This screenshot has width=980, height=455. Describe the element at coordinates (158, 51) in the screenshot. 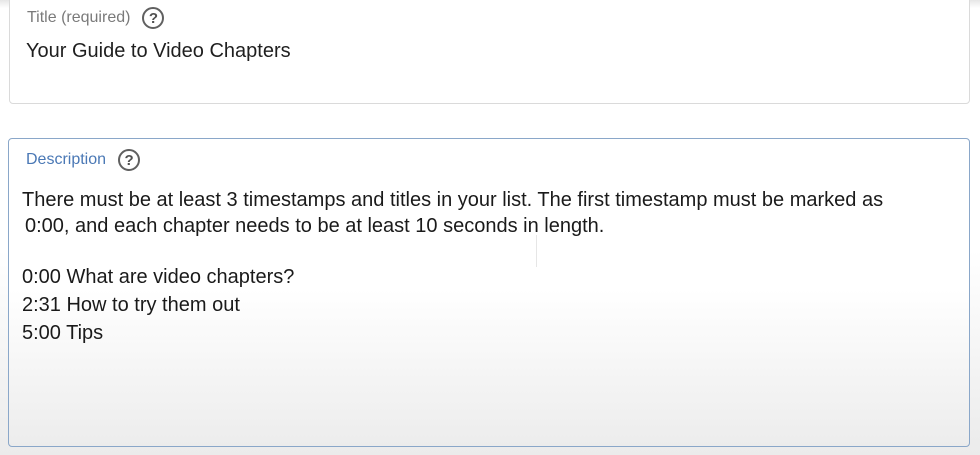

I see `title-input: Your Guide to Video Chapters` at that location.